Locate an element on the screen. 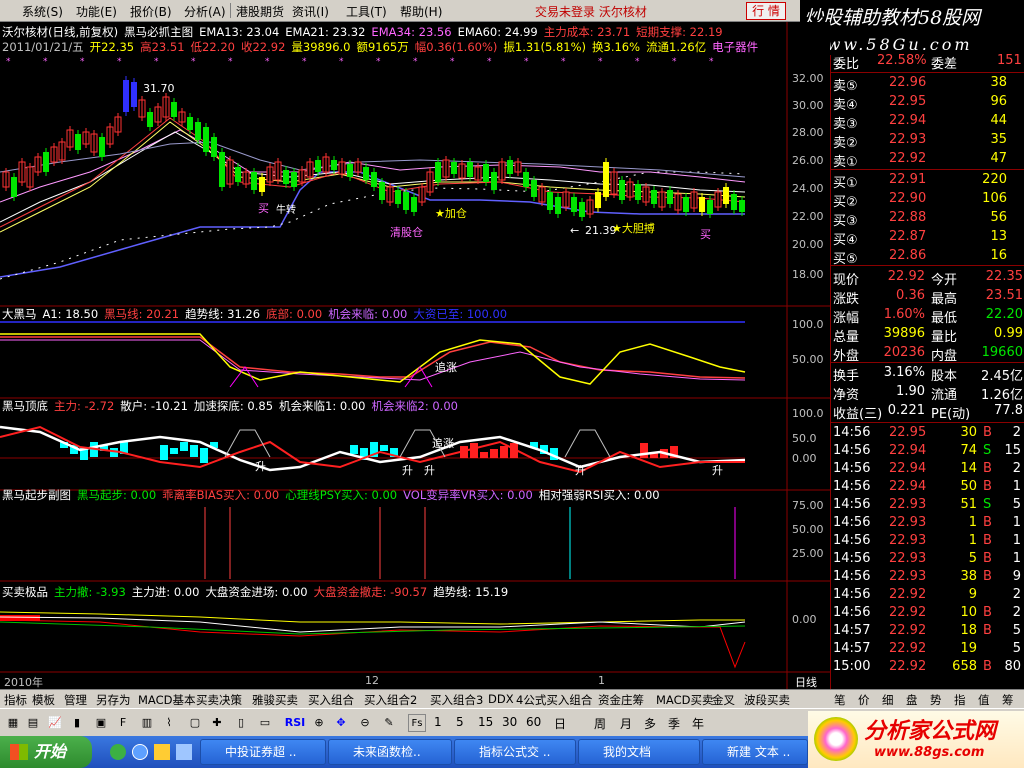 This screenshot has height=768, width=1024. stats-row: 涨幅 1.60% 最低 22.20 is located at coordinates (927, 316).